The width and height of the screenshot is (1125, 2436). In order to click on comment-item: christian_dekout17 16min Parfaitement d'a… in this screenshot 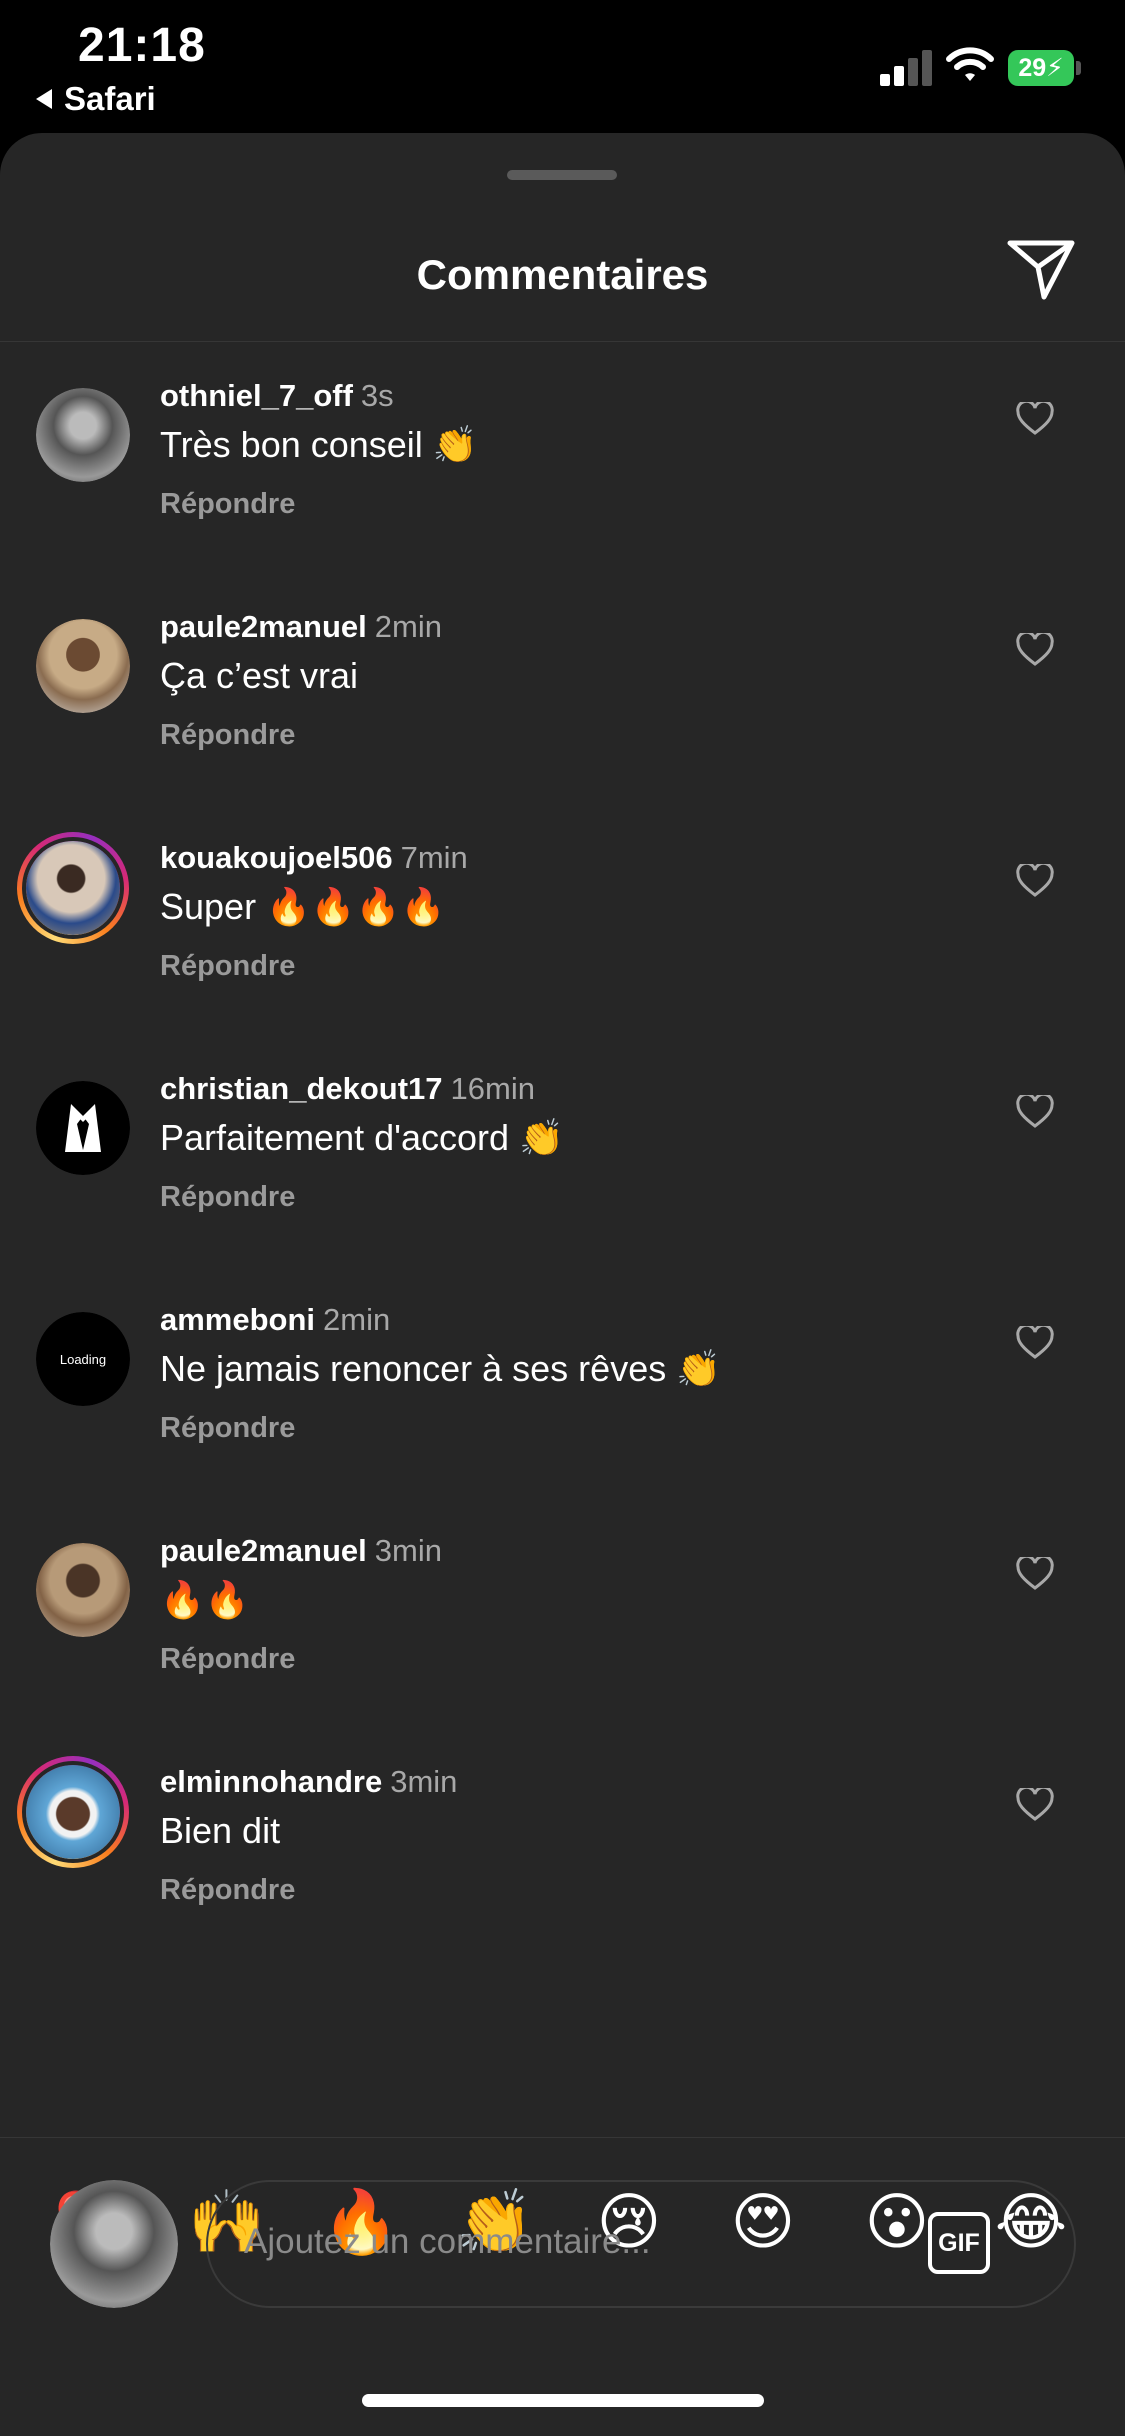, I will do `click(562, 1176)`.